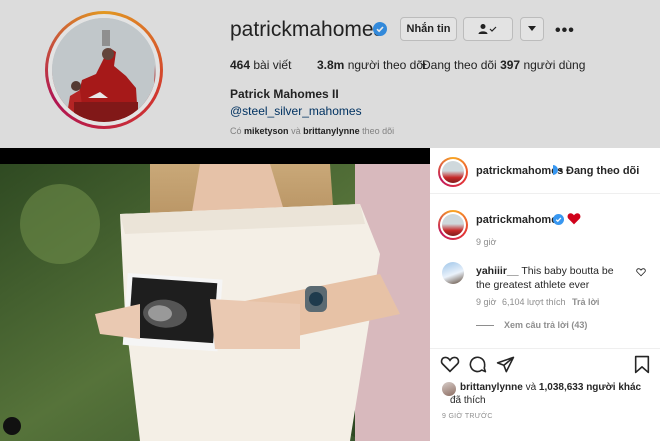 The width and height of the screenshot is (660, 441). What do you see at coordinates (477, 364) in the screenshot?
I see `comment-icon` at bounding box center [477, 364].